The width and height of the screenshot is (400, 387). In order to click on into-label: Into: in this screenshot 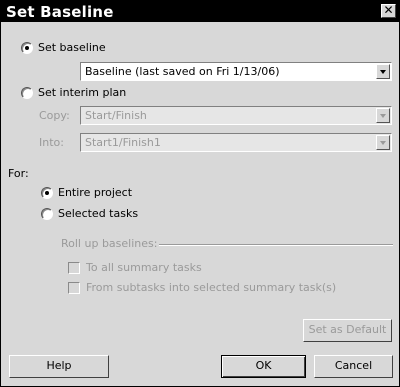, I will do `click(51, 142)`.